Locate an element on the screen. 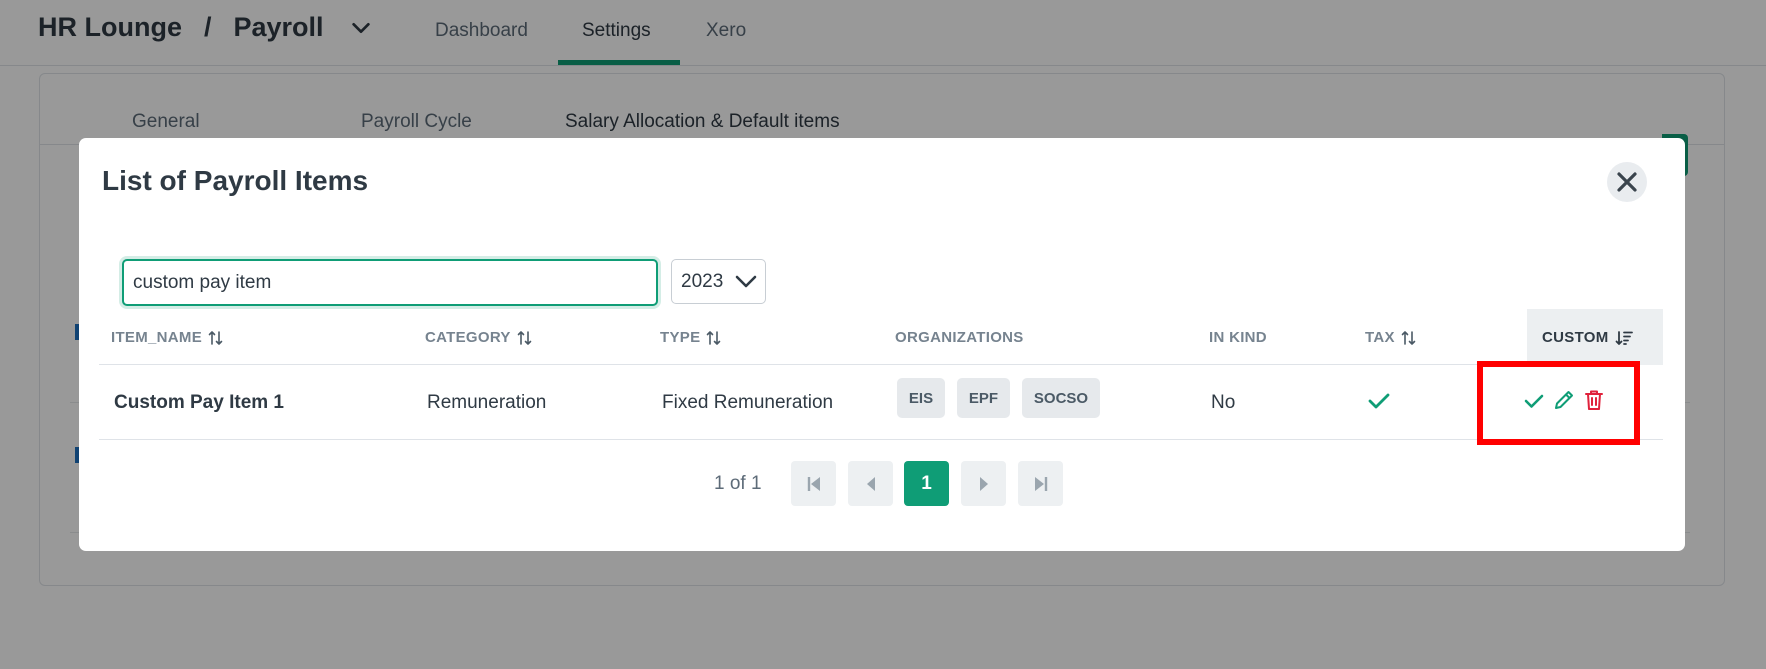 The image size is (1766, 669). next-page-button is located at coordinates (983, 483).